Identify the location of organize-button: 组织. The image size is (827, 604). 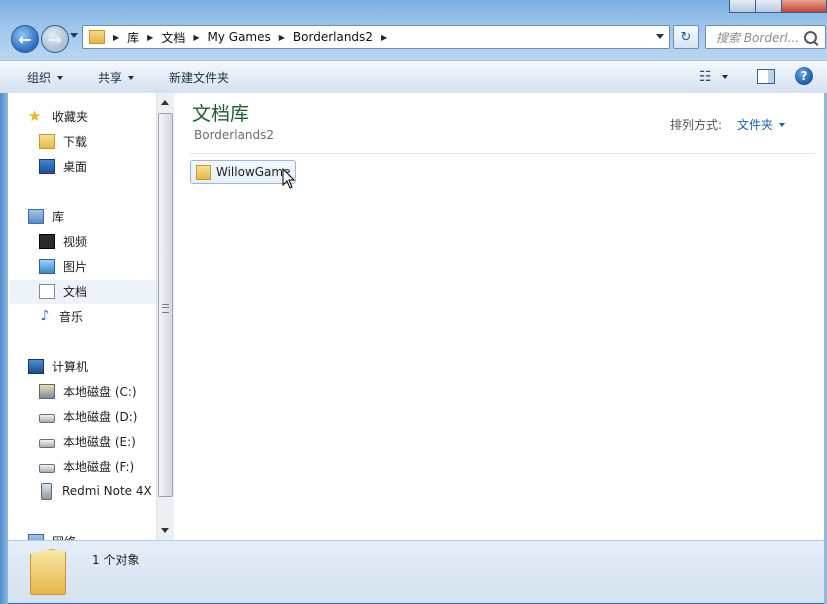
(45, 77).